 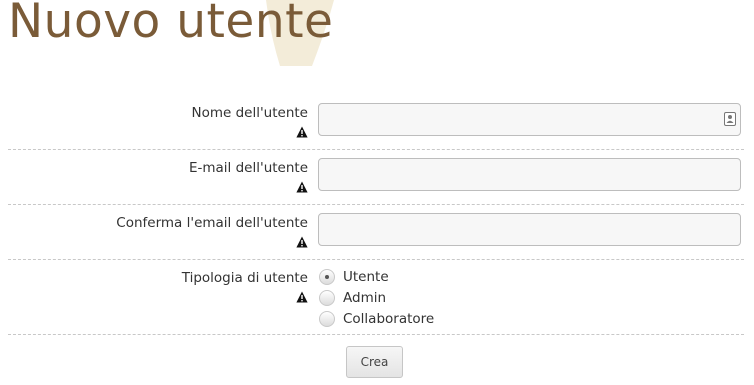 What do you see at coordinates (327, 318) in the screenshot?
I see `radio-button-collaboratore` at bounding box center [327, 318].